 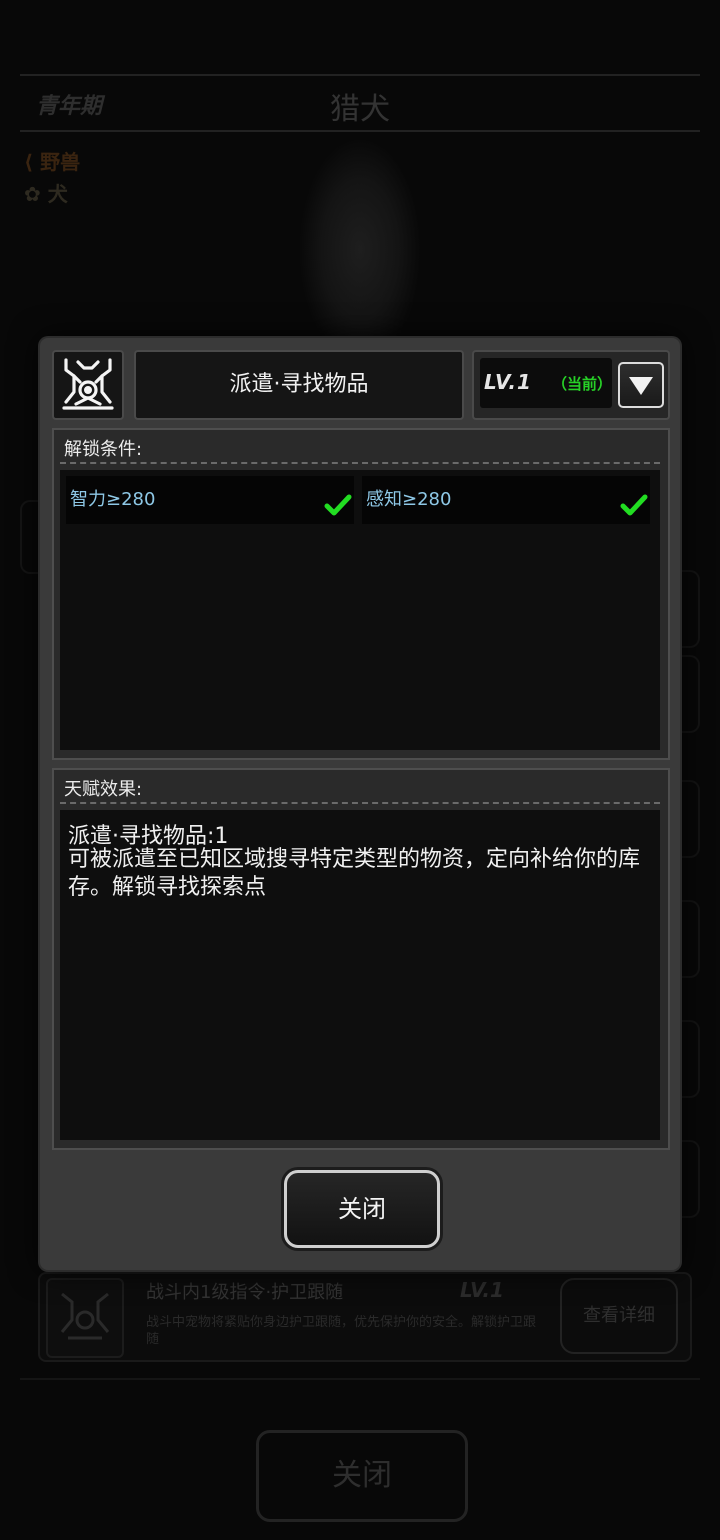 I want to click on close-button-label: 关闭, so click(x=362, y=1209).